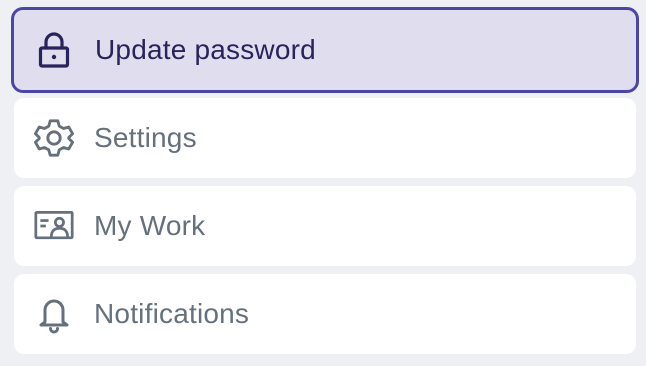 The image size is (646, 366). I want to click on lock-icon, so click(54, 50).